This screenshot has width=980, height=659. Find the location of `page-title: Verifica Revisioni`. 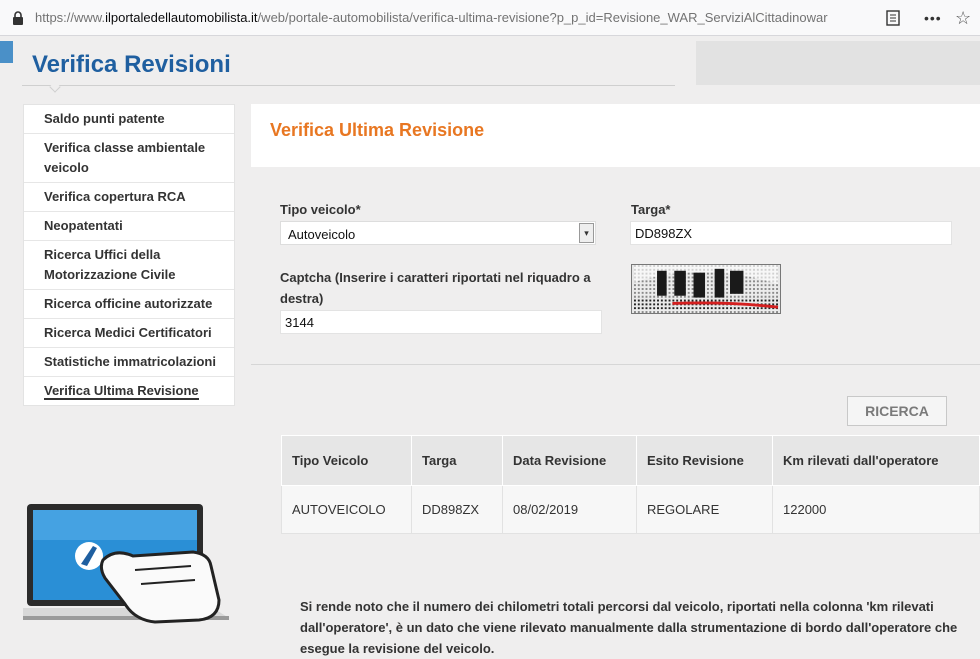

page-title: Verifica Revisioni is located at coordinates (131, 64).